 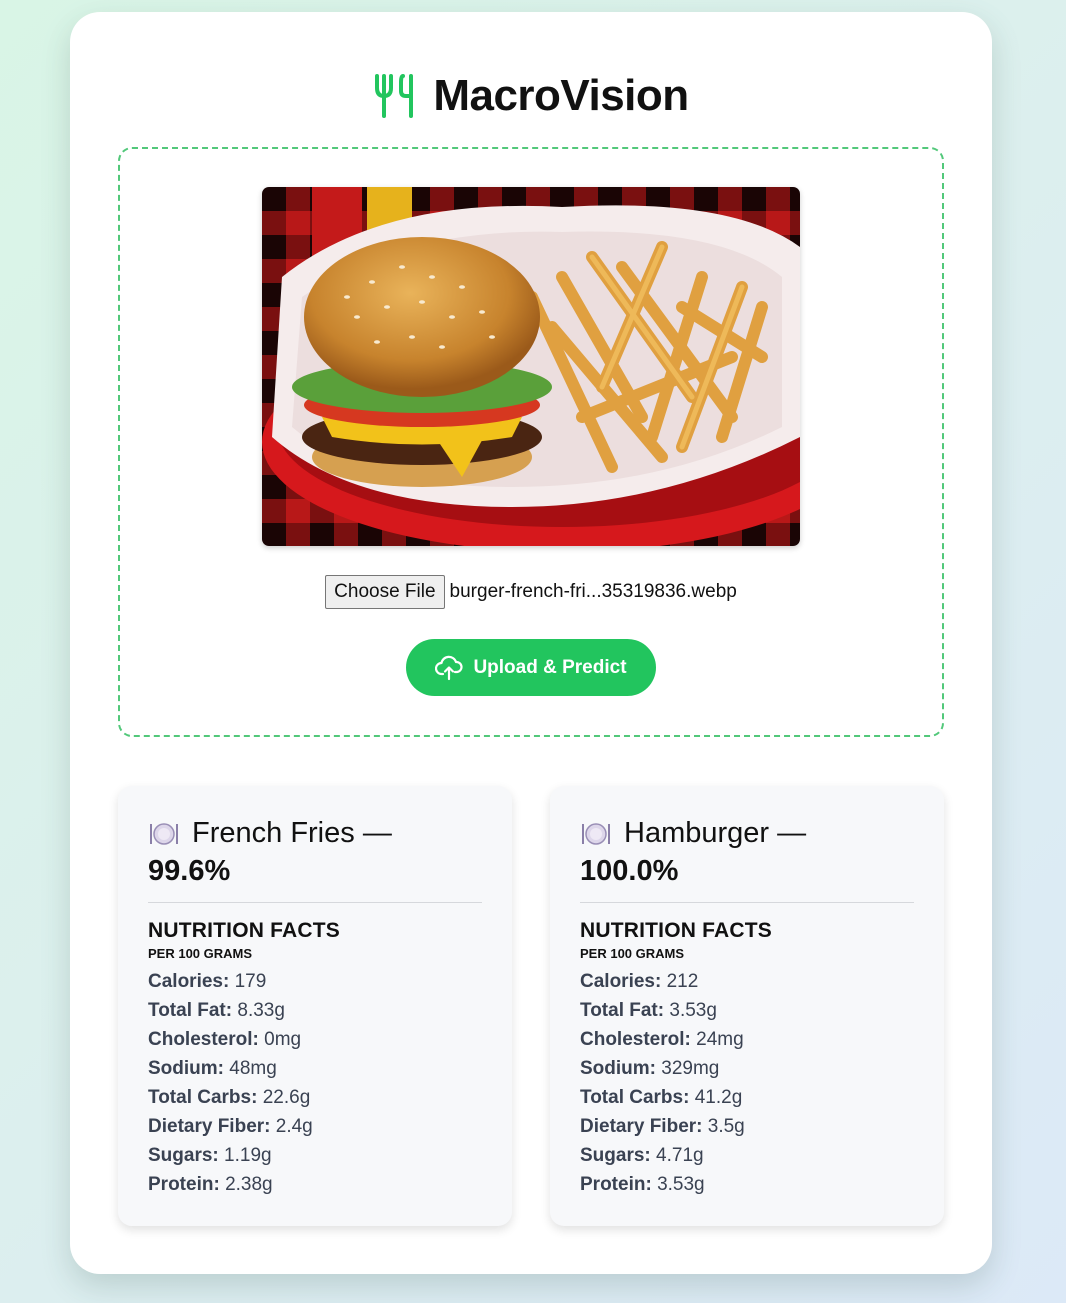 I want to click on nutrition-row-dietary-fiber: Dietary Fiber: 3.5g, so click(x=662, y=1126).